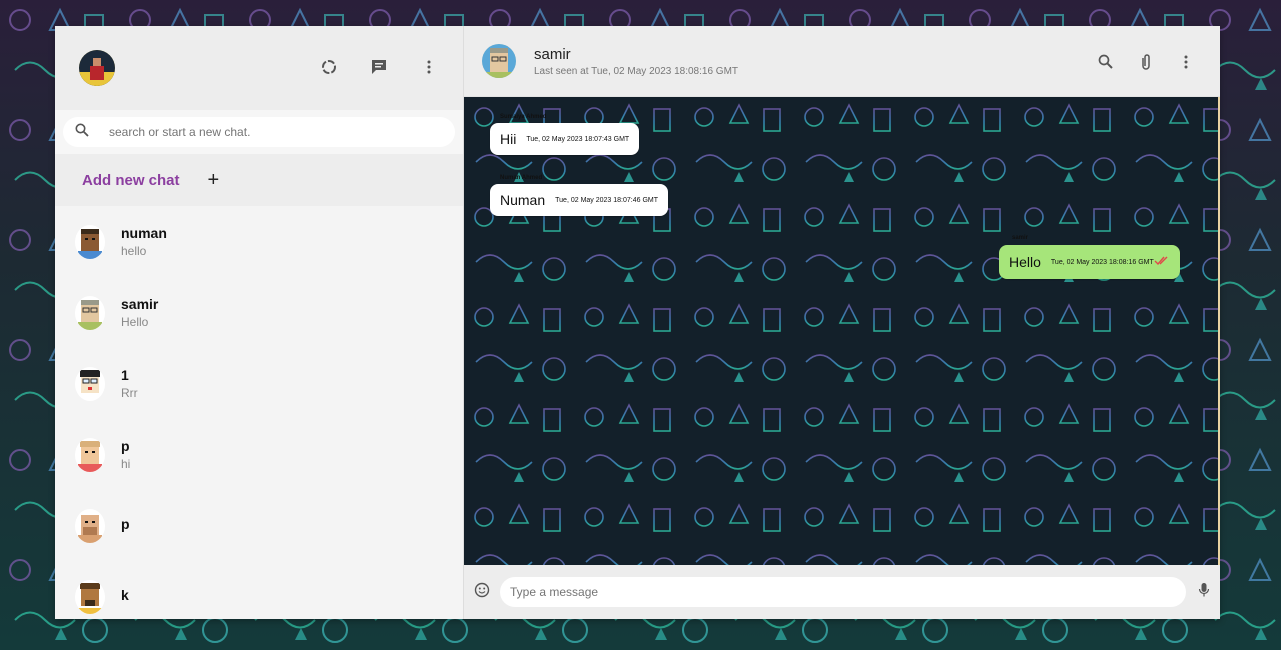  I want to click on emoji-icon, so click(482, 592).